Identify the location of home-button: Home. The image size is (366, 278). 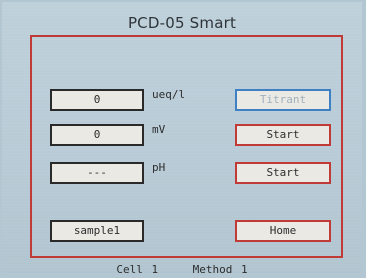
(283, 231).